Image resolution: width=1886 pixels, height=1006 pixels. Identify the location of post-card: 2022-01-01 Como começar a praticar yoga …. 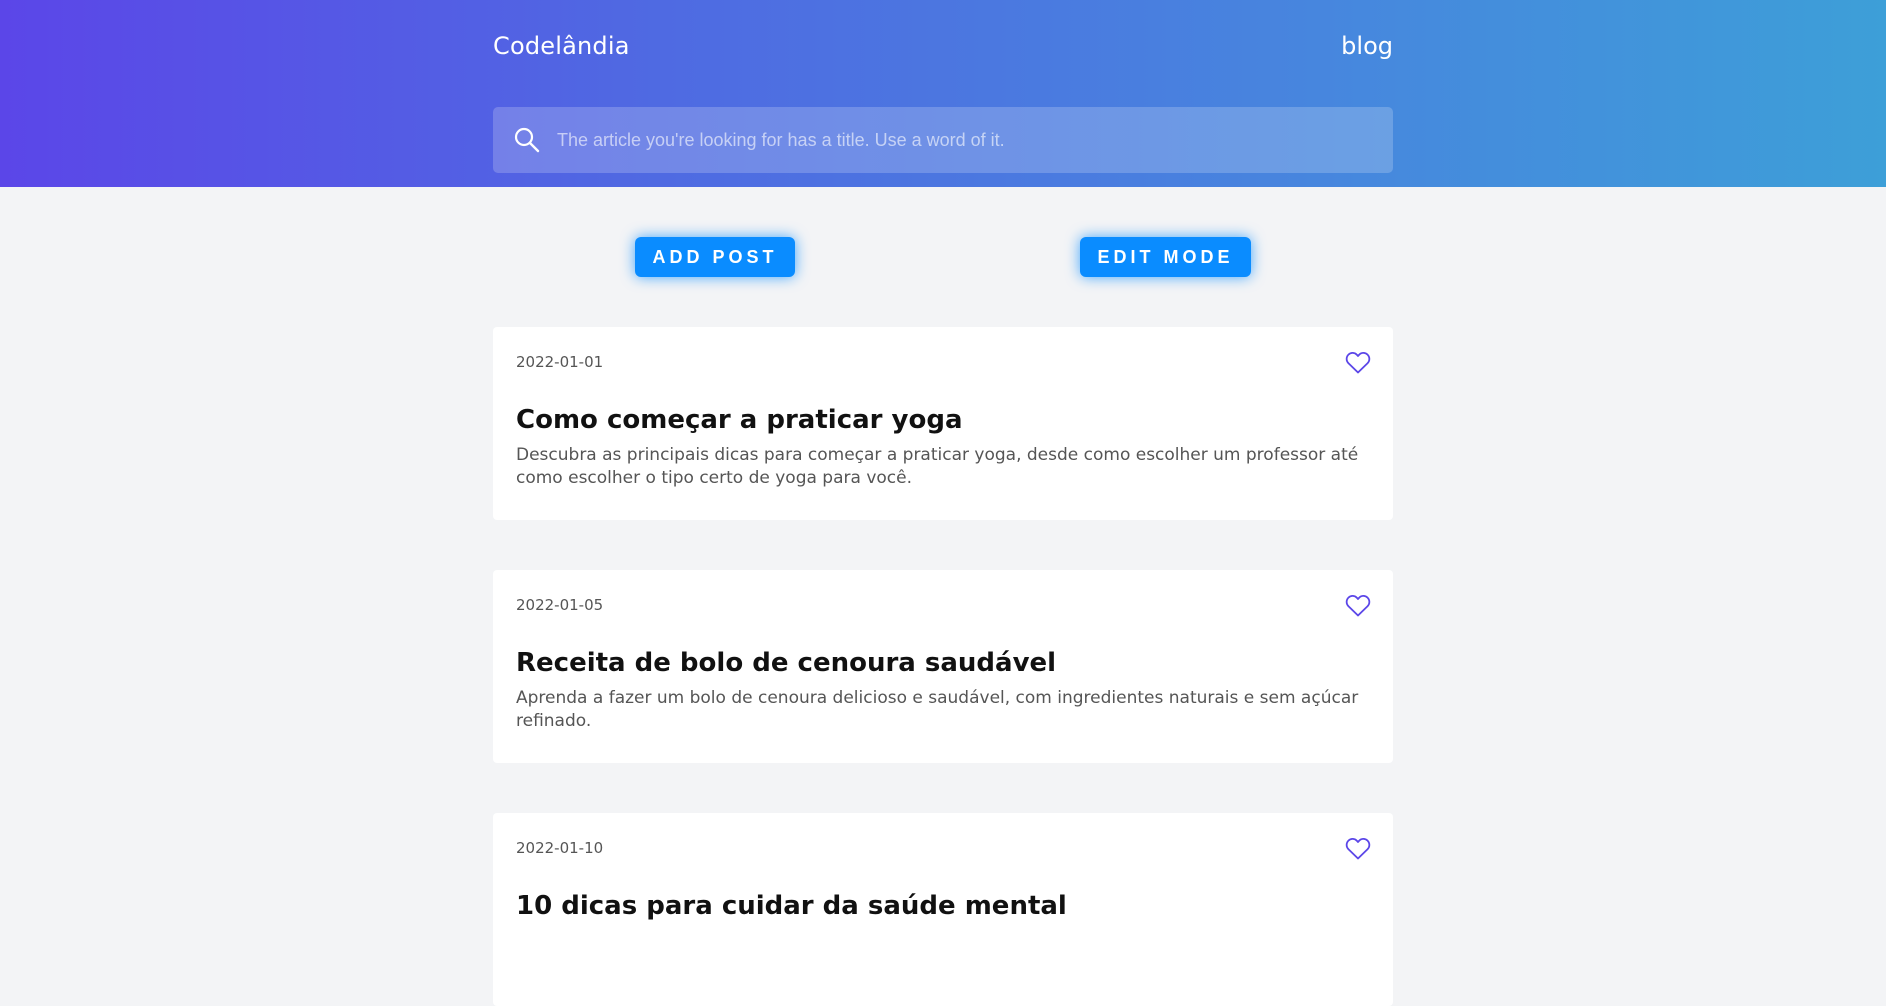
(943, 423).